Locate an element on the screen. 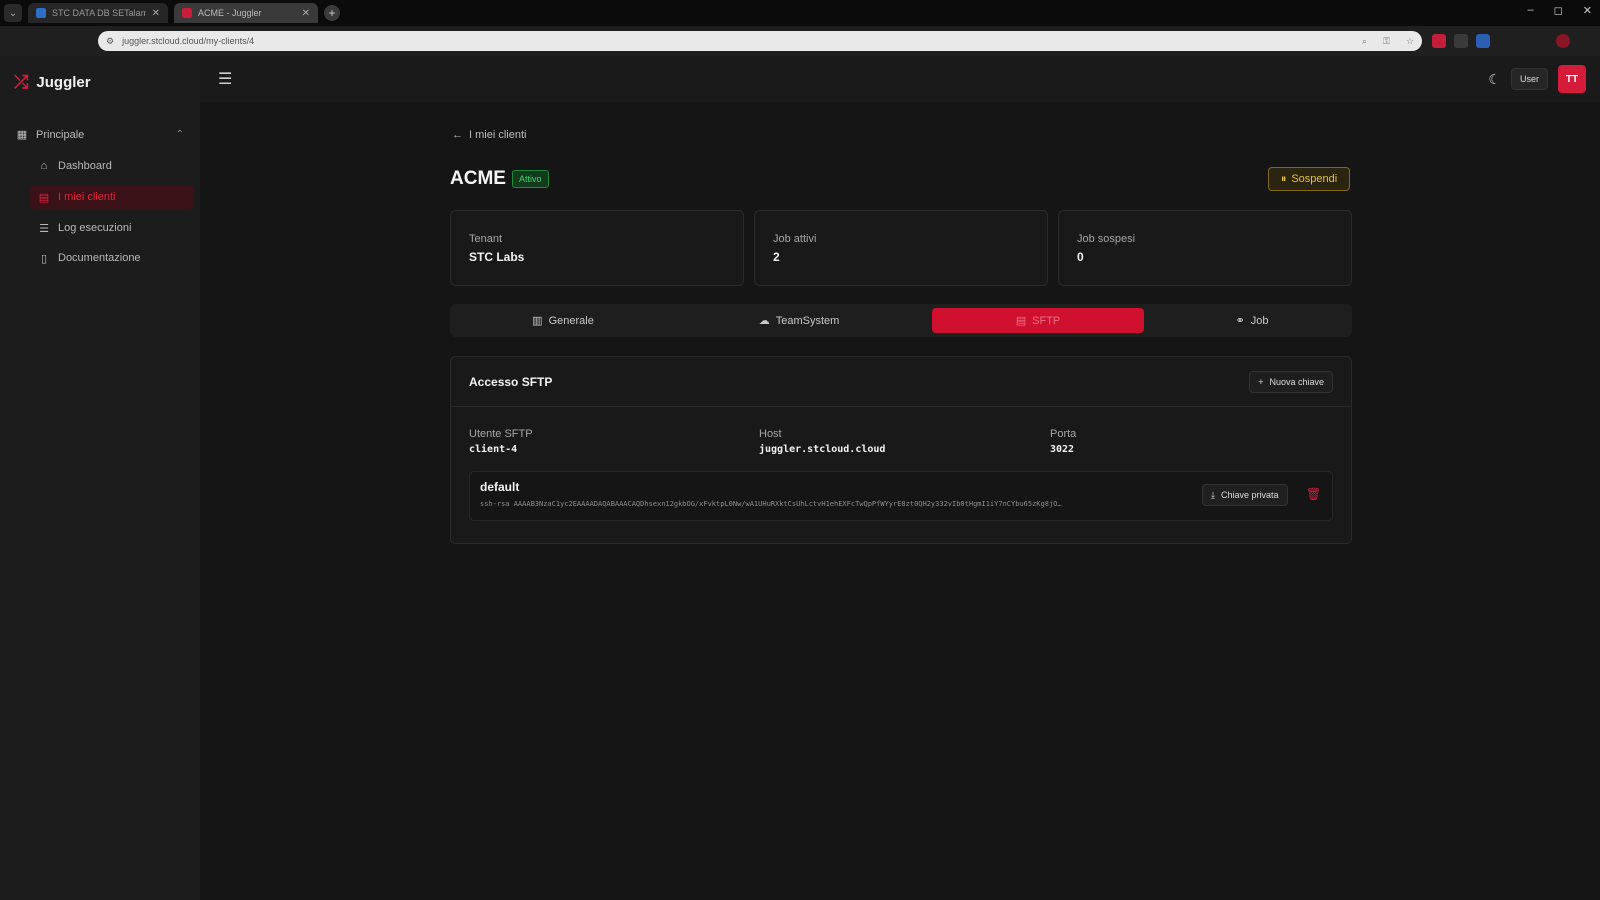 The width and height of the screenshot is (1600, 900). new-tab-button: + is located at coordinates (332, 13).